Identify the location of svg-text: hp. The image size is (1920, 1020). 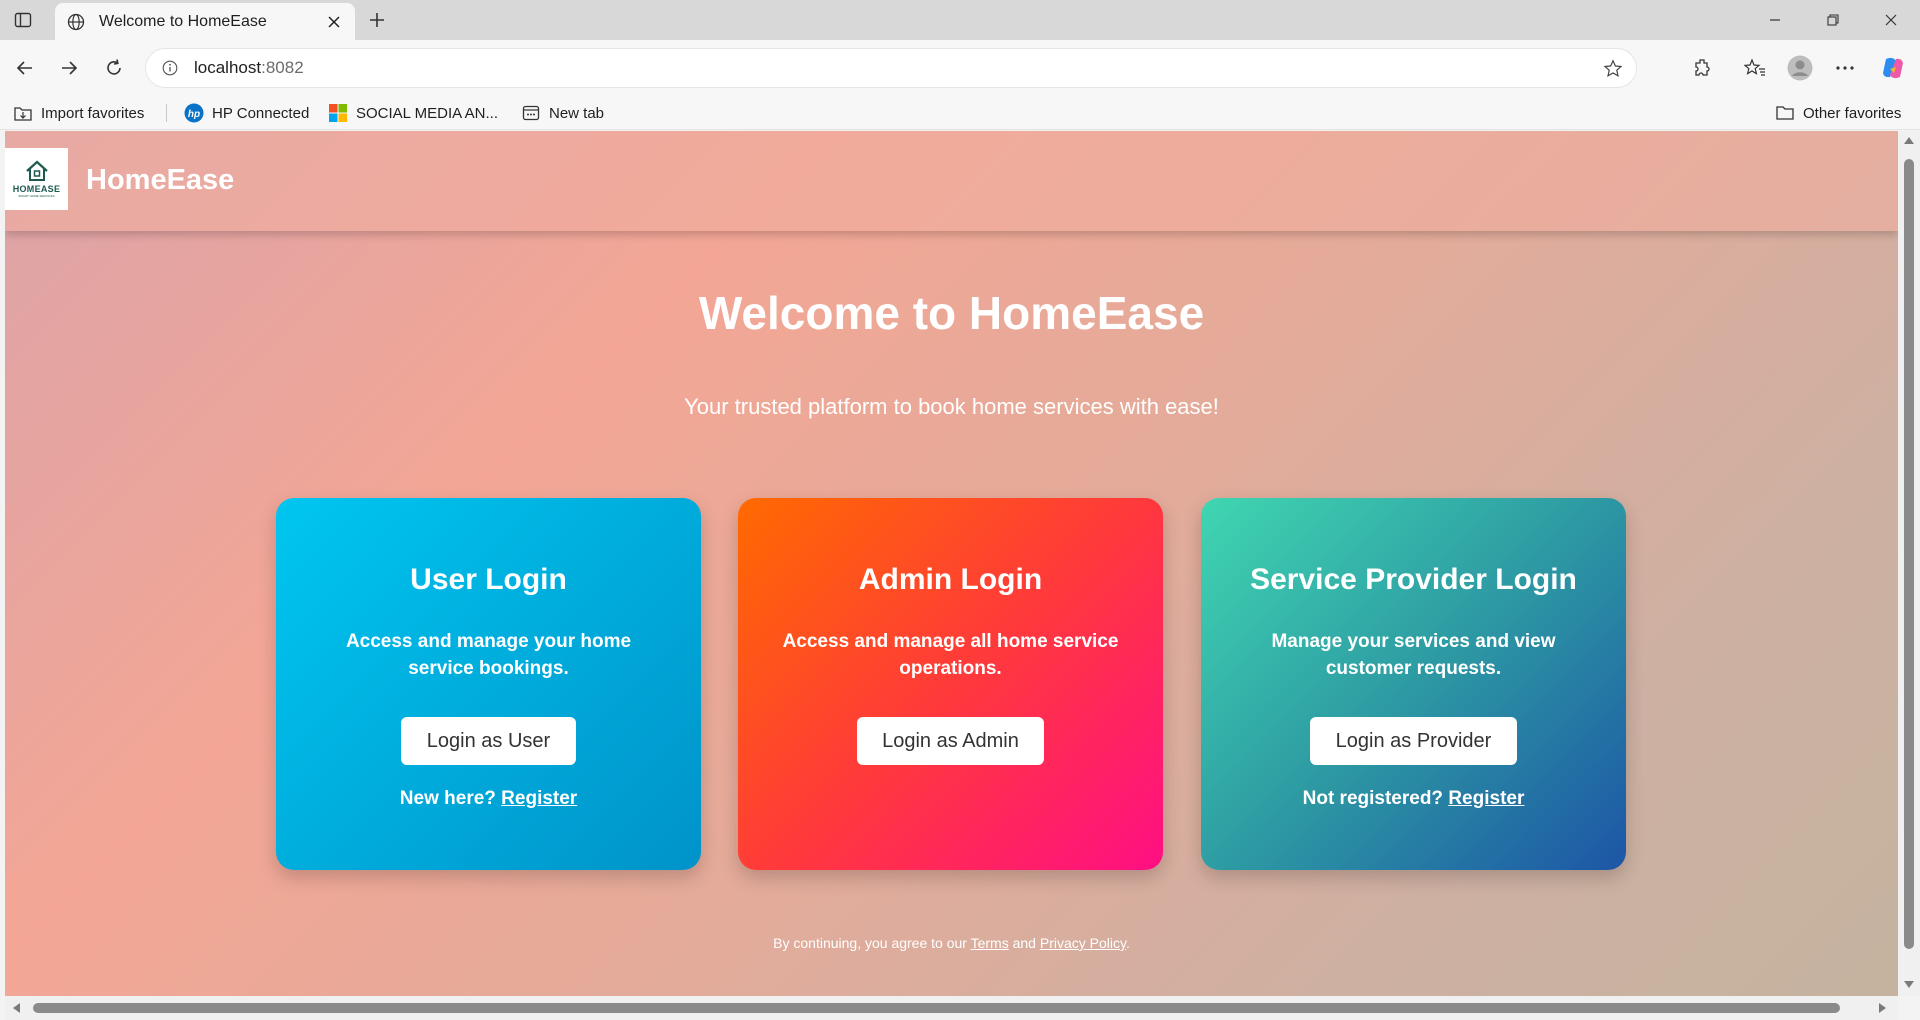
(194, 114).